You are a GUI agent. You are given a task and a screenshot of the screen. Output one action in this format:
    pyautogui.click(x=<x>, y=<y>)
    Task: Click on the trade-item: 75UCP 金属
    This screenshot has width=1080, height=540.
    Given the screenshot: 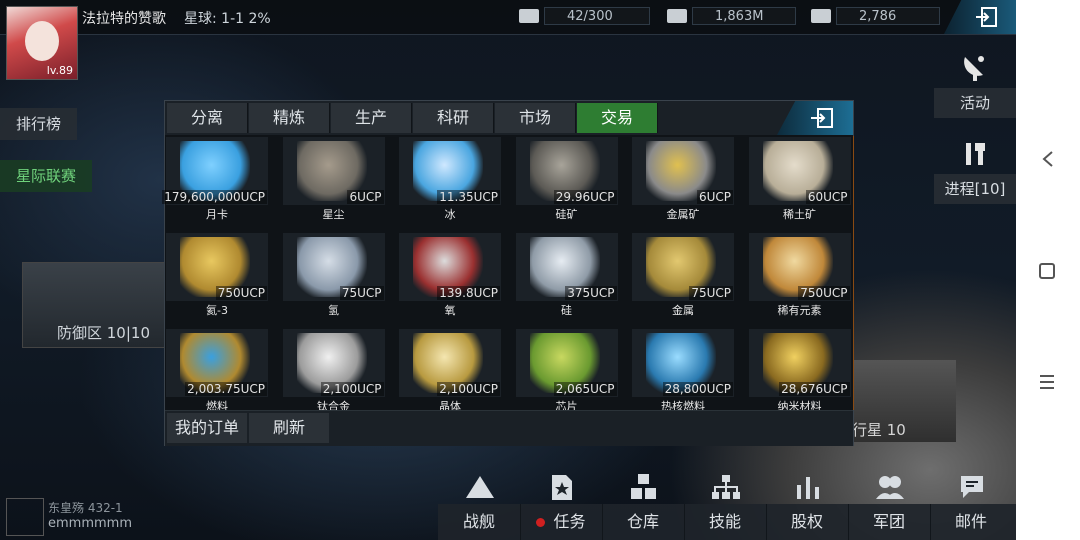 What is the action you would take?
    pyautogui.click(x=689, y=280)
    